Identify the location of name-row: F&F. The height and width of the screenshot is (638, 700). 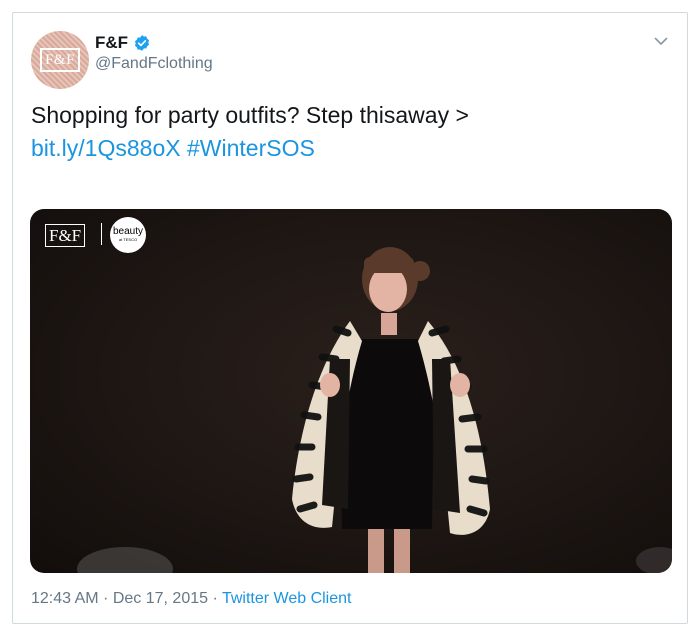
(123, 43).